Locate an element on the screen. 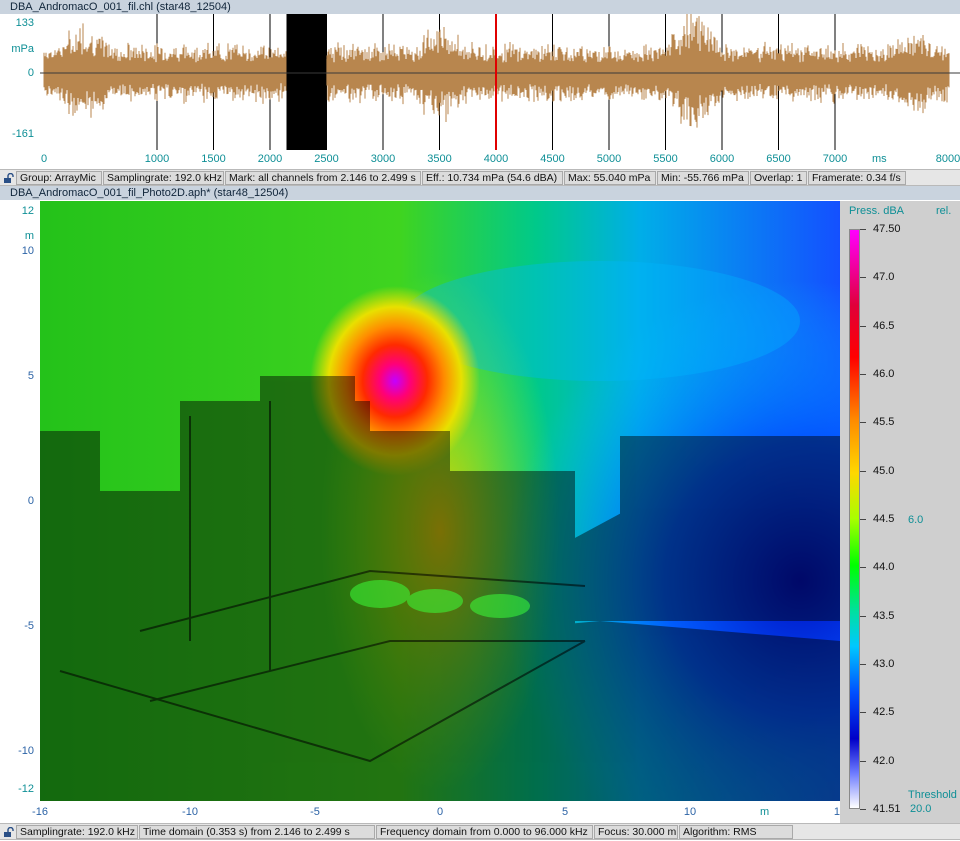 The height and width of the screenshot is (841, 960). map-x-unit: m is located at coordinates (765, 812).